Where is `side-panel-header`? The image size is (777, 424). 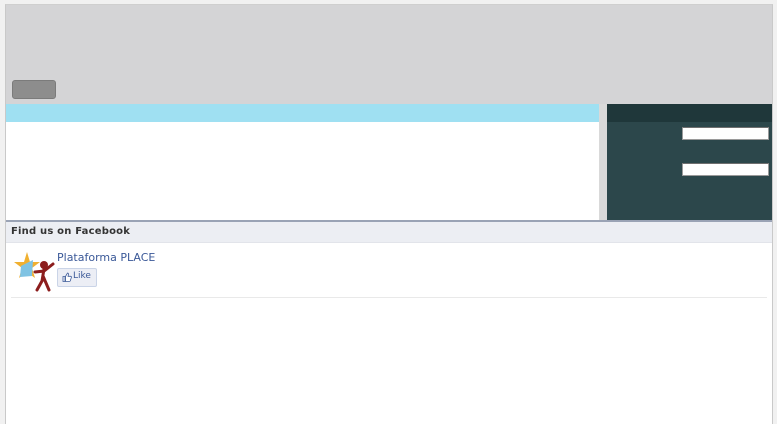
side-panel-header is located at coordinates (689, 113).